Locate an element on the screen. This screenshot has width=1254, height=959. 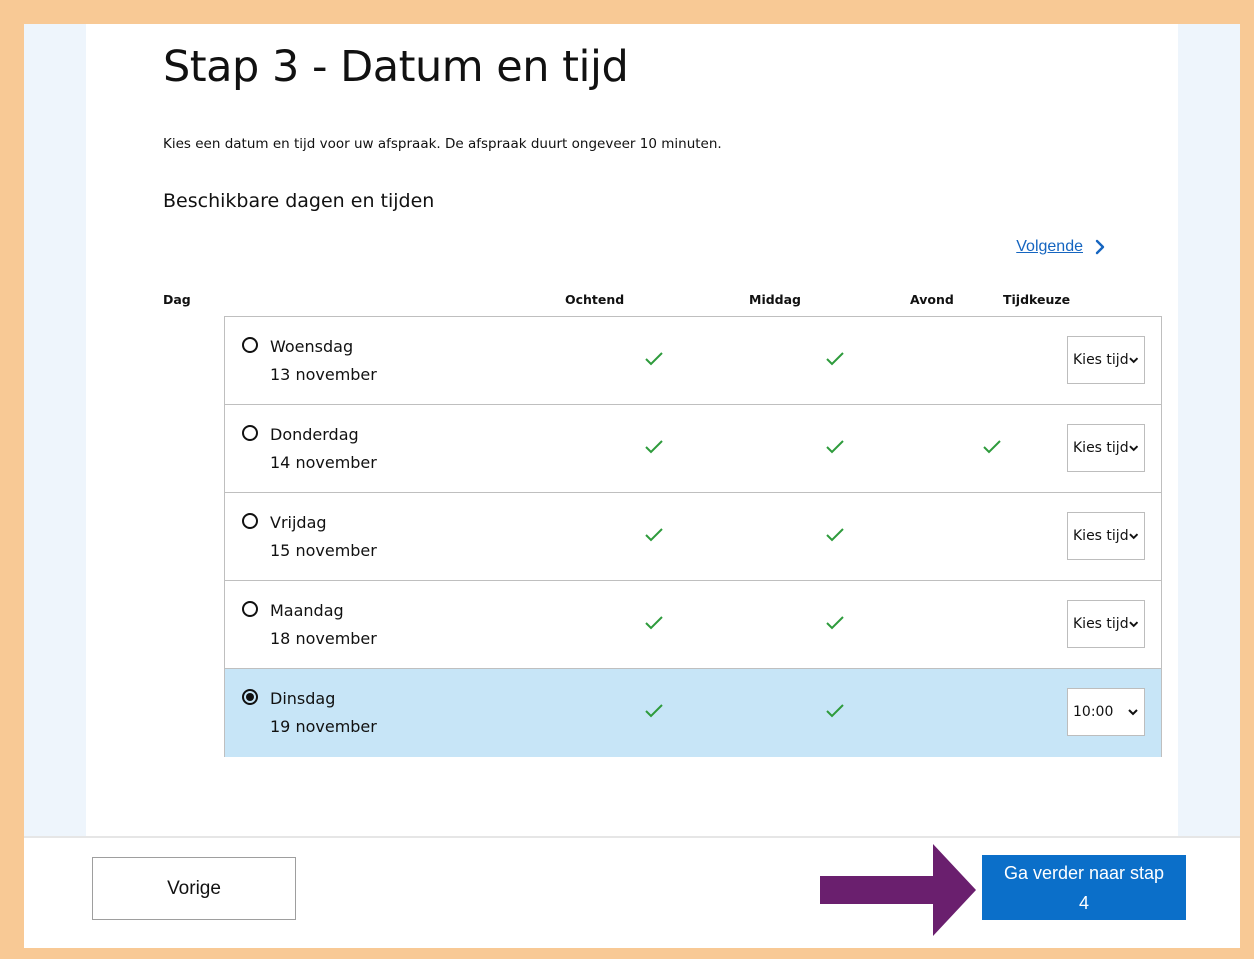
continue-to-step-4-button: Ga verder naar stap 4 is located at coordinates (1084, 887).